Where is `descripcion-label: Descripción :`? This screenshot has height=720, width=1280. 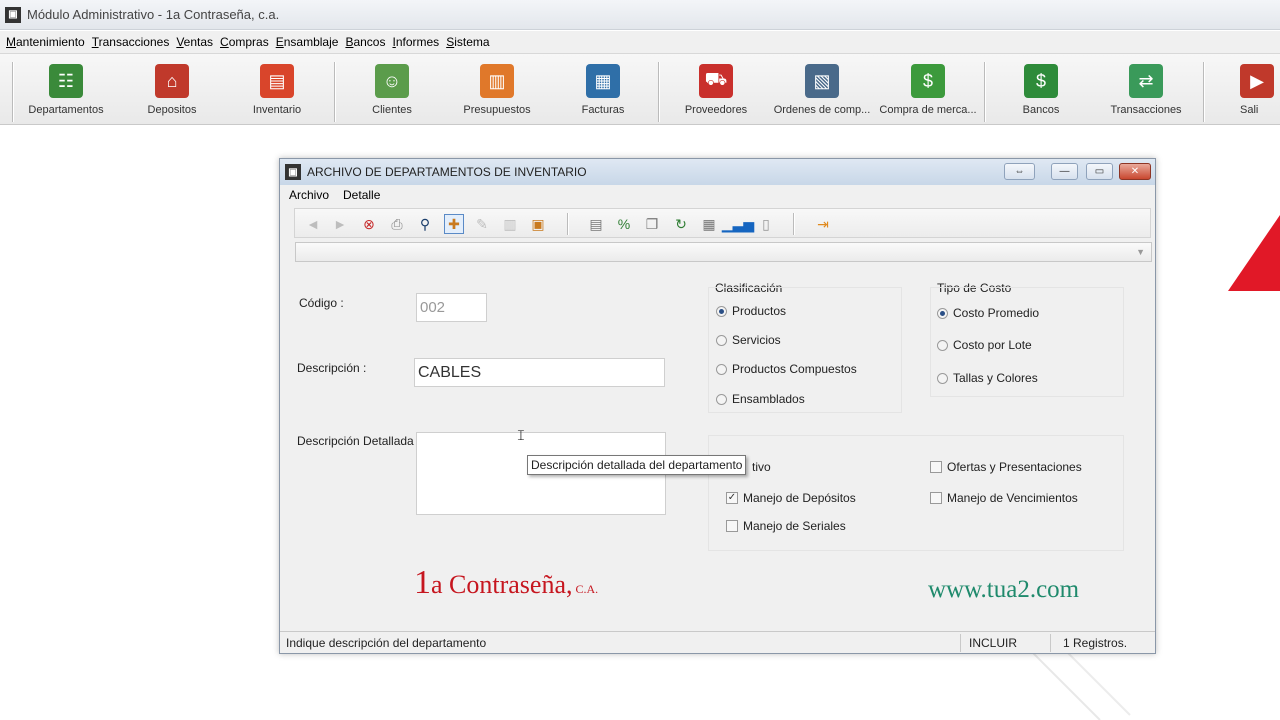 descripcion-label: Descripción : is located at coordinates (332, 368).